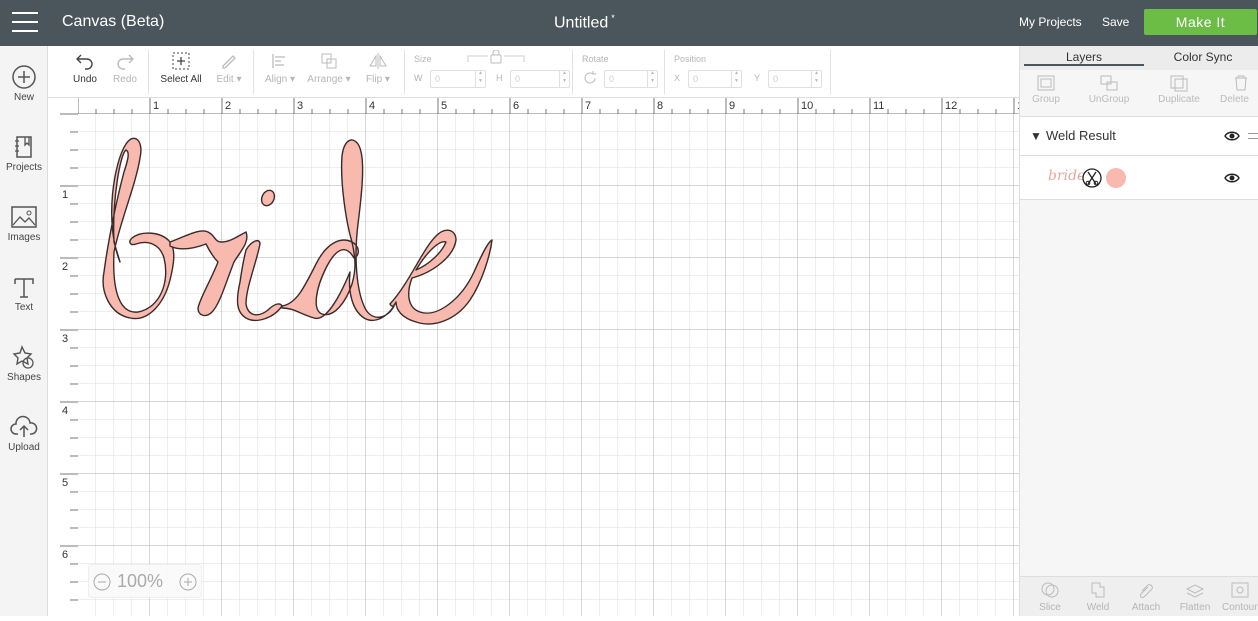 The image size is (1258, 621). What do you see at coordinates (181, 79) in the screenshot?
I see `select-all-label: Select All` at bounding box center [181, 79].